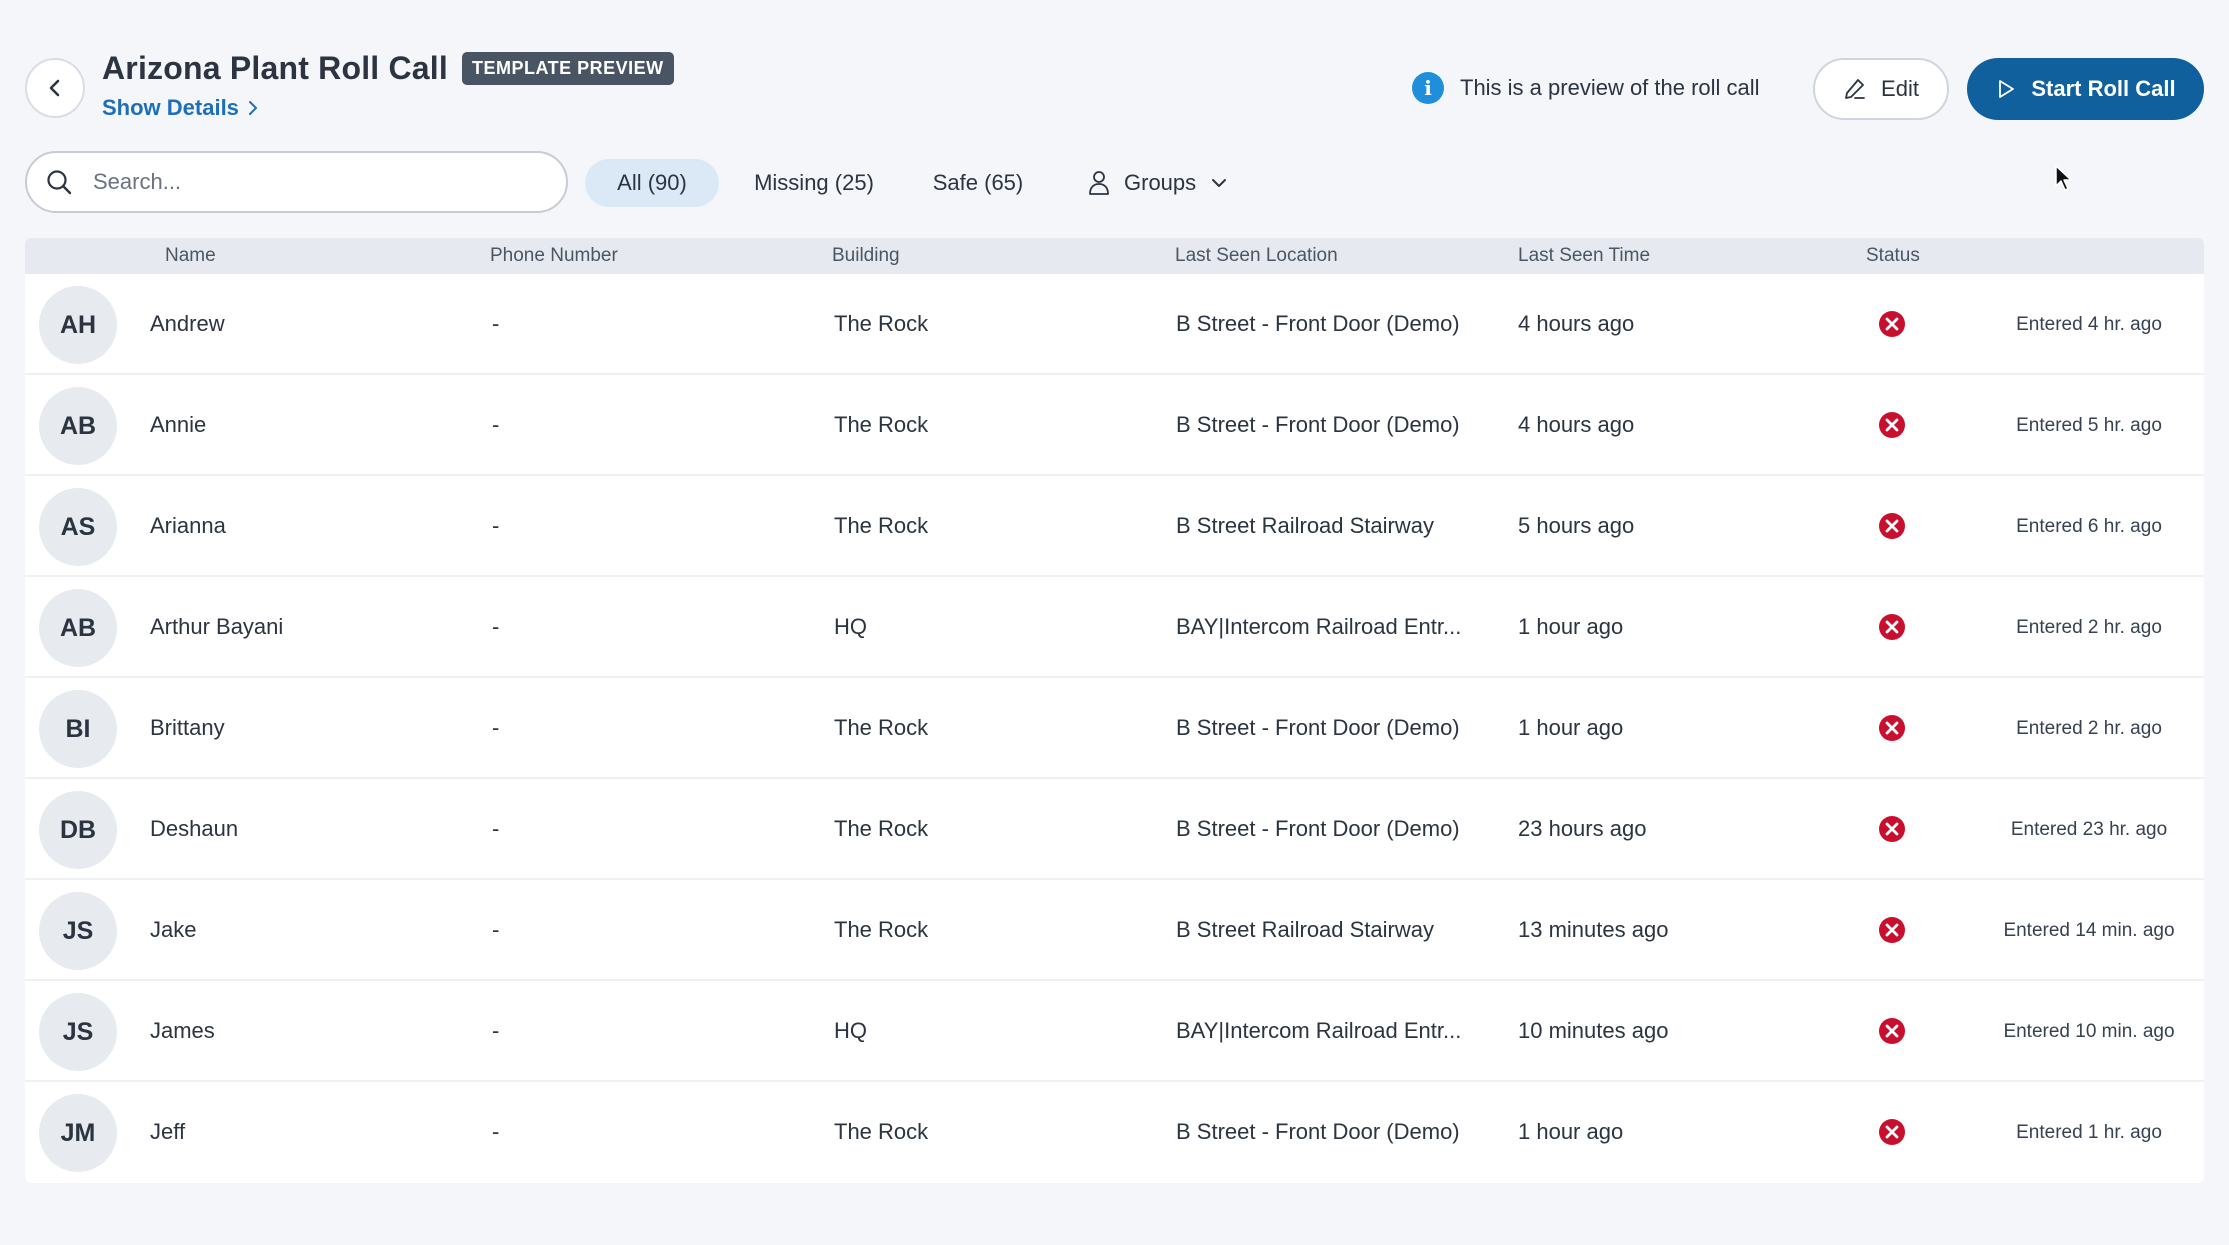 The image size is (2229, 1245). Describe the element at coordinates (1305, 929) in the screenshot. I see `last-seen-location: B Street Railroad Stairway` at that location.